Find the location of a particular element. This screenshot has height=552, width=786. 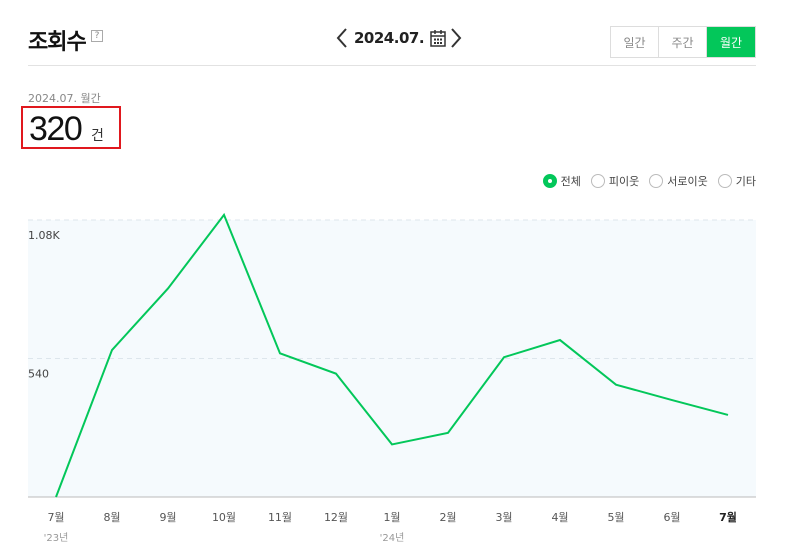

x-tick-label: 2월 is located at coordinates (447, 517).